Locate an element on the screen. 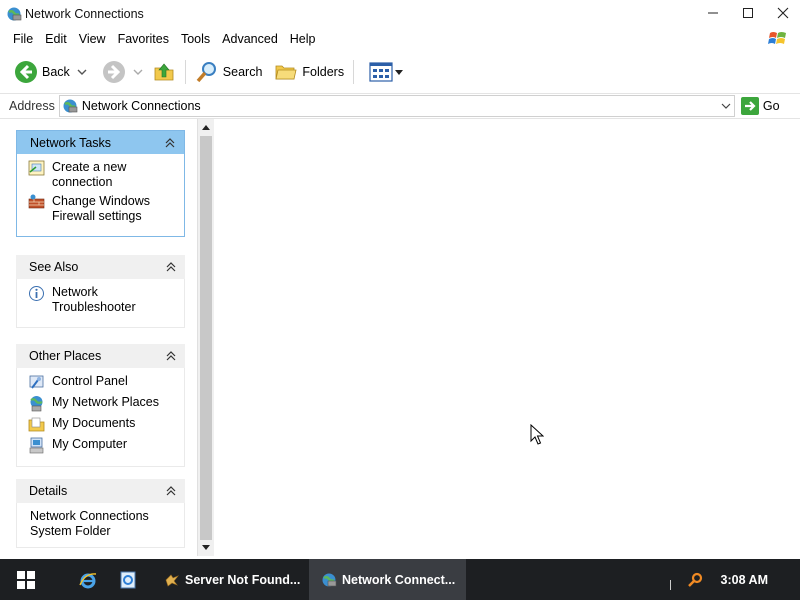 Image resolution: width=800 pixels, height=600 pixels. folders-label: Folders is located at coordinates (323, 72).